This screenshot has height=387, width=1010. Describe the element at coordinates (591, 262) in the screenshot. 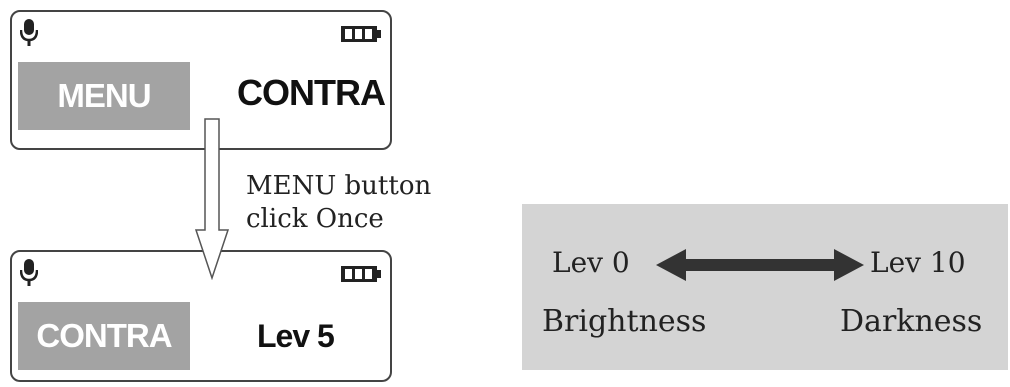

I see `min-level-label: Lev 0` at that location.